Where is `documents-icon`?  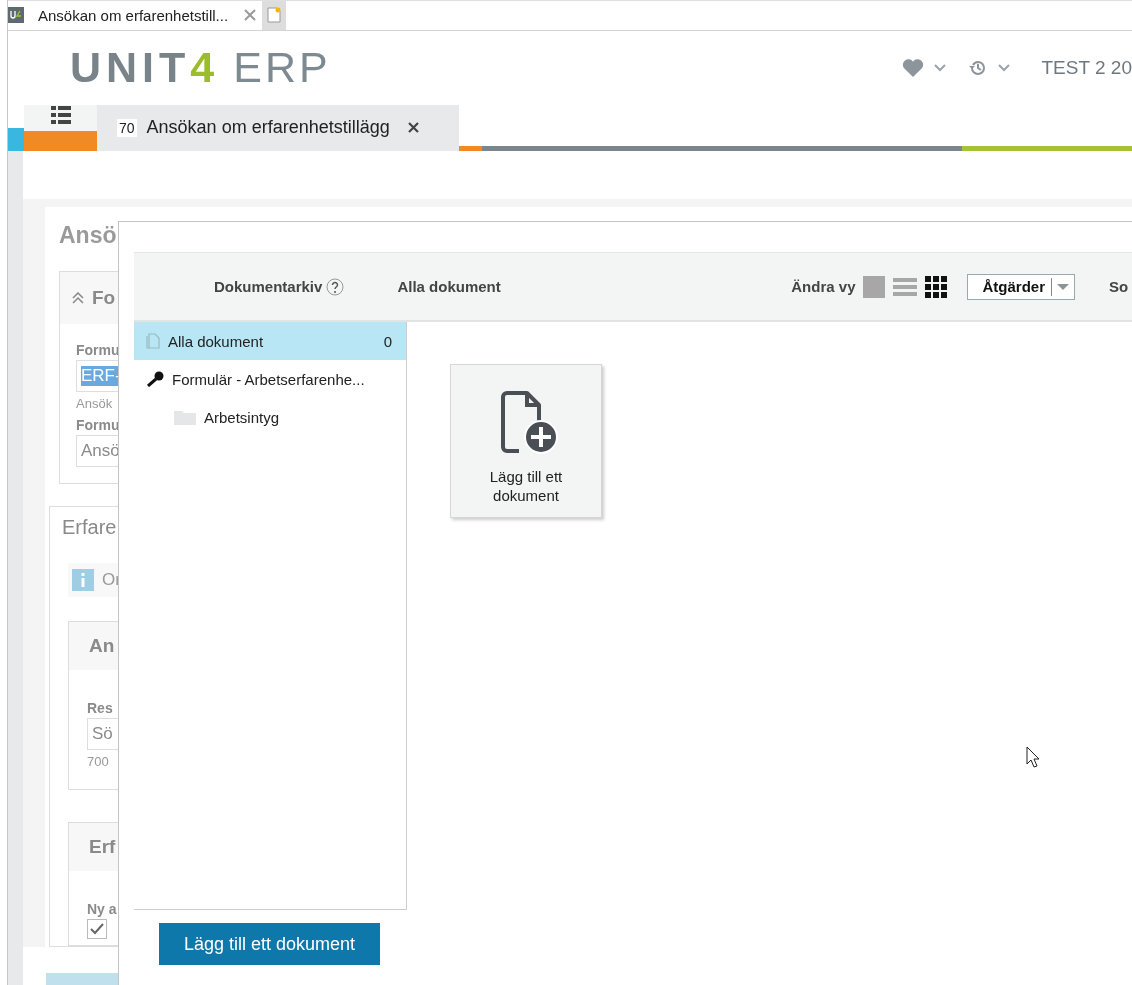 documents-icon is located at coordinates (153, 341).